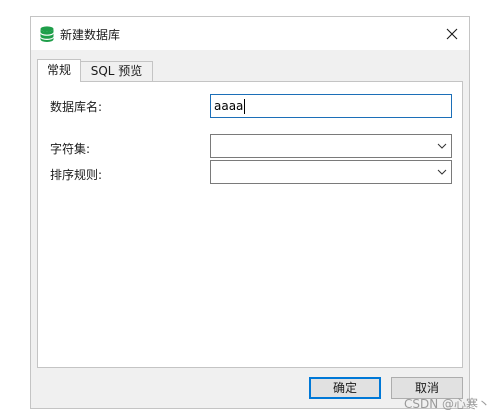 The image size is (496, 418). Describe the element at coordinates (446, 404) in the screenshot. I see `watermark: CSDN @心寒丶` at that location.